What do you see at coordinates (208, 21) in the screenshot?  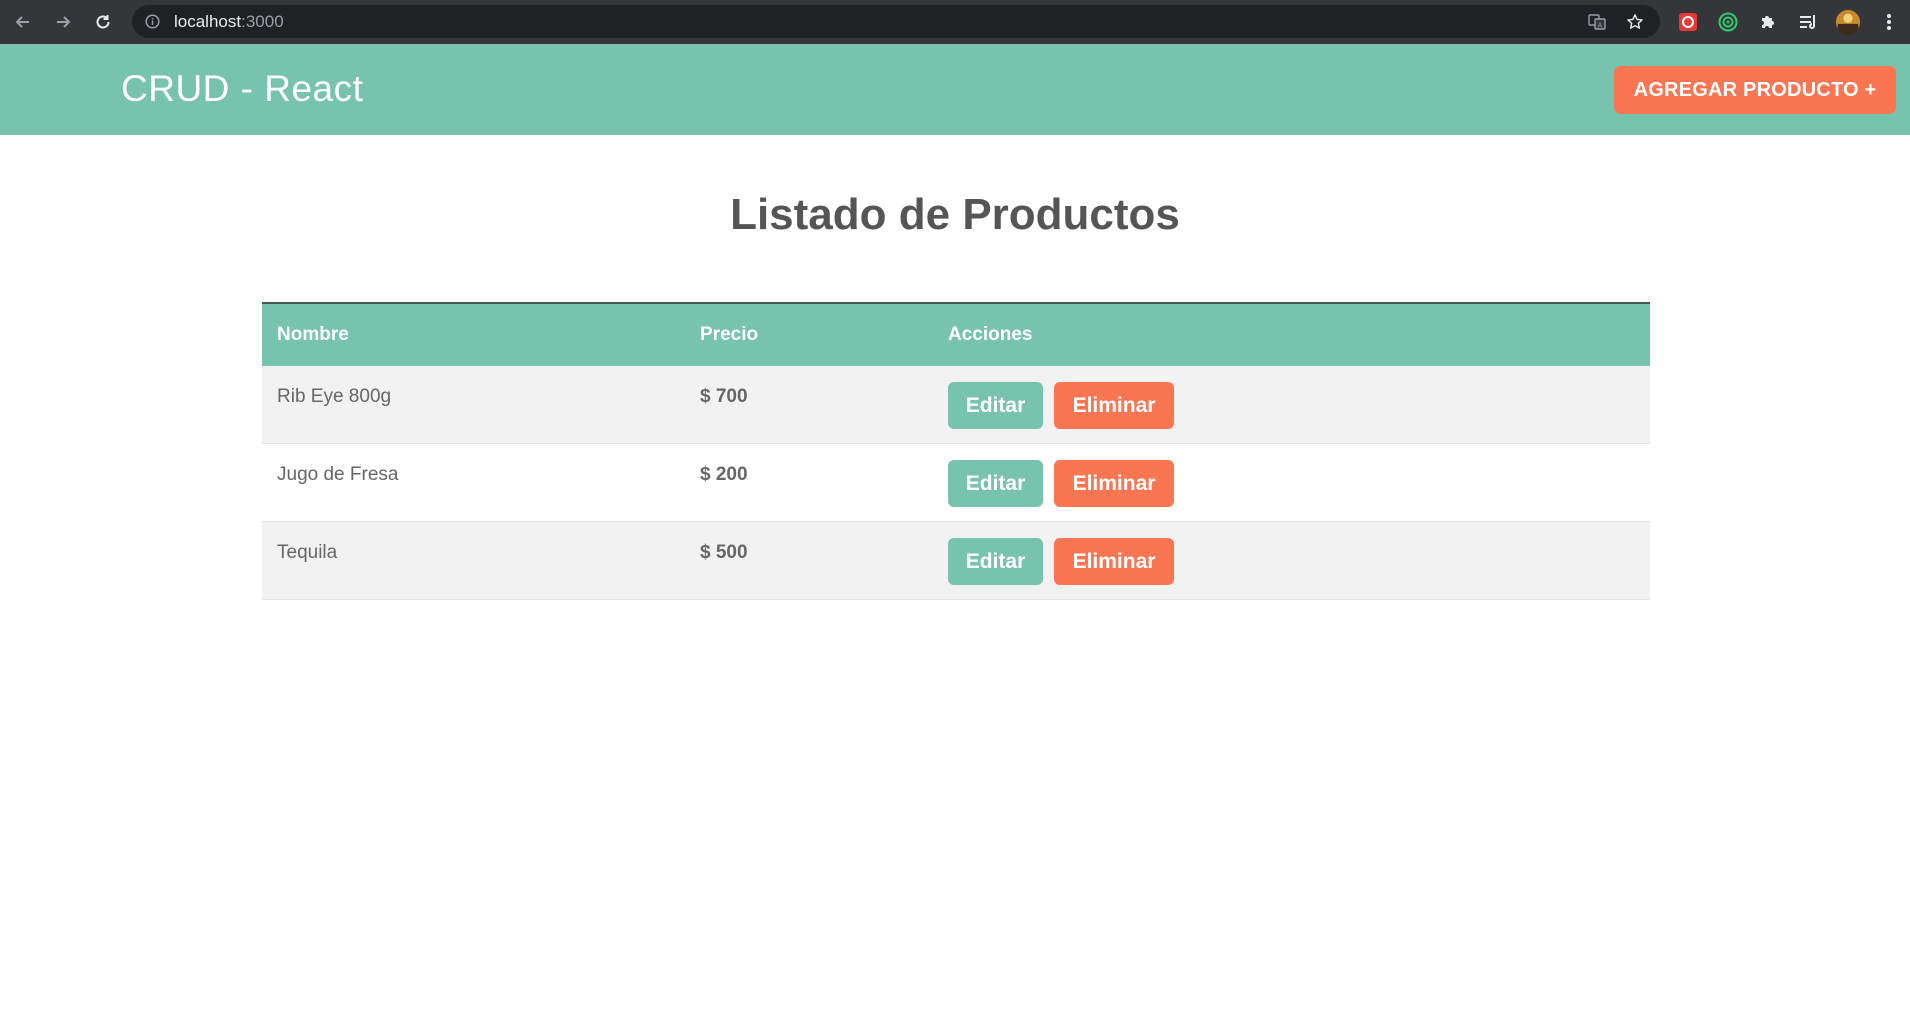 I see `url-host: localhost` at bounding box center [208, 21].